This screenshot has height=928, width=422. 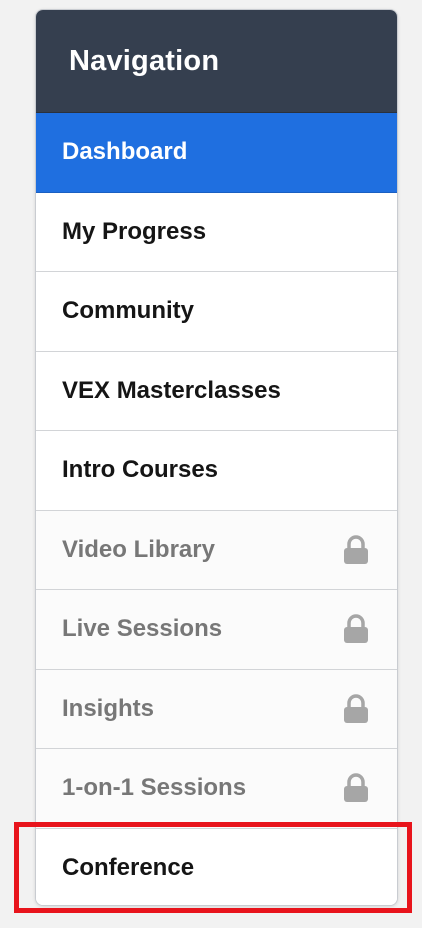 I want to click on nav-item-label: Dashboard, so click(x=125, y=152).